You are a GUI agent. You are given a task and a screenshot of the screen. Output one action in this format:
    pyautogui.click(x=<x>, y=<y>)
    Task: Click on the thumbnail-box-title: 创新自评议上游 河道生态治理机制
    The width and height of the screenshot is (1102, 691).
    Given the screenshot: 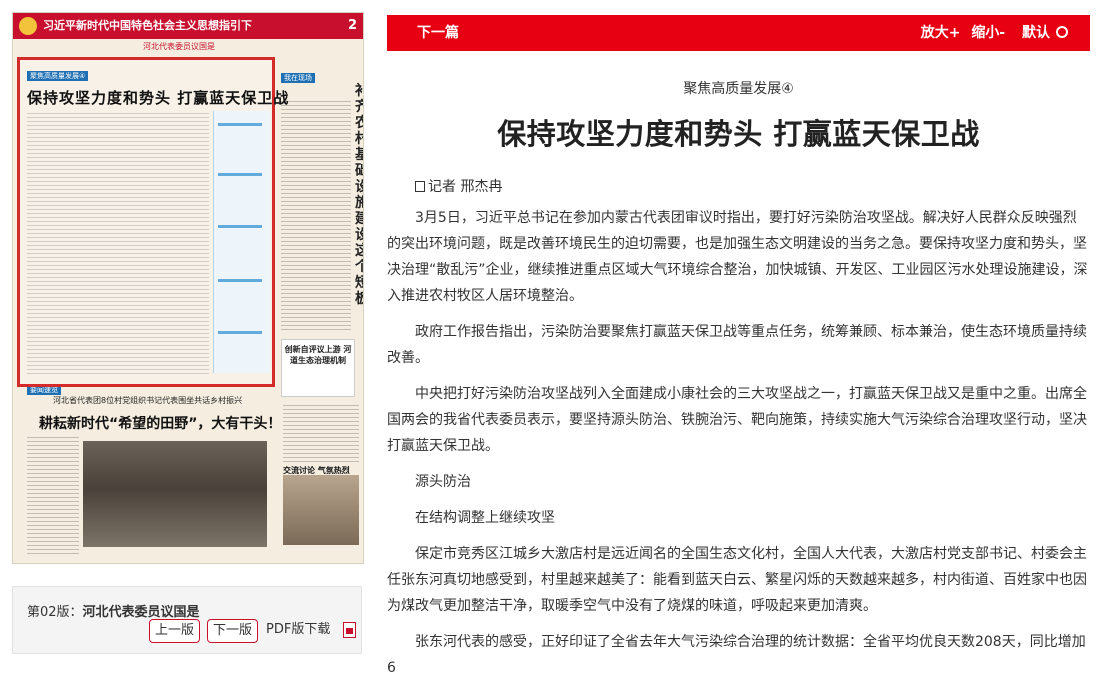 What is the action you would take?
    pyautogui.click(x=318, y=368)
    